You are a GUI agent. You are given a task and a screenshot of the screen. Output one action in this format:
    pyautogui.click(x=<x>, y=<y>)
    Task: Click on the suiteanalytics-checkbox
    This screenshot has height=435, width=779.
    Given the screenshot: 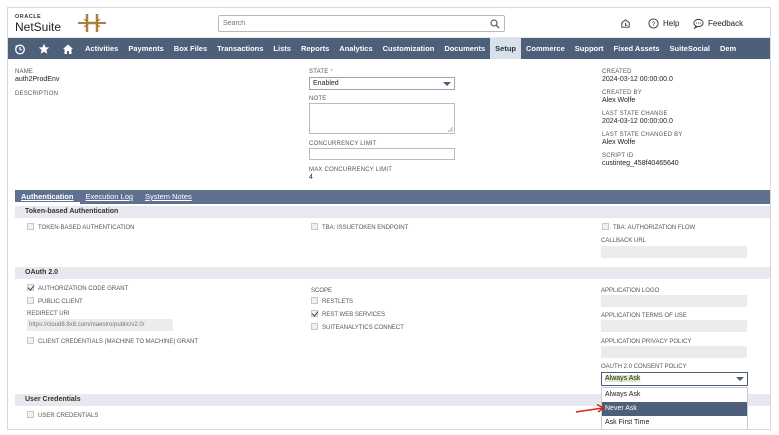 What is the action you would take?
    pyautogui.click(x=314, y=326)
    